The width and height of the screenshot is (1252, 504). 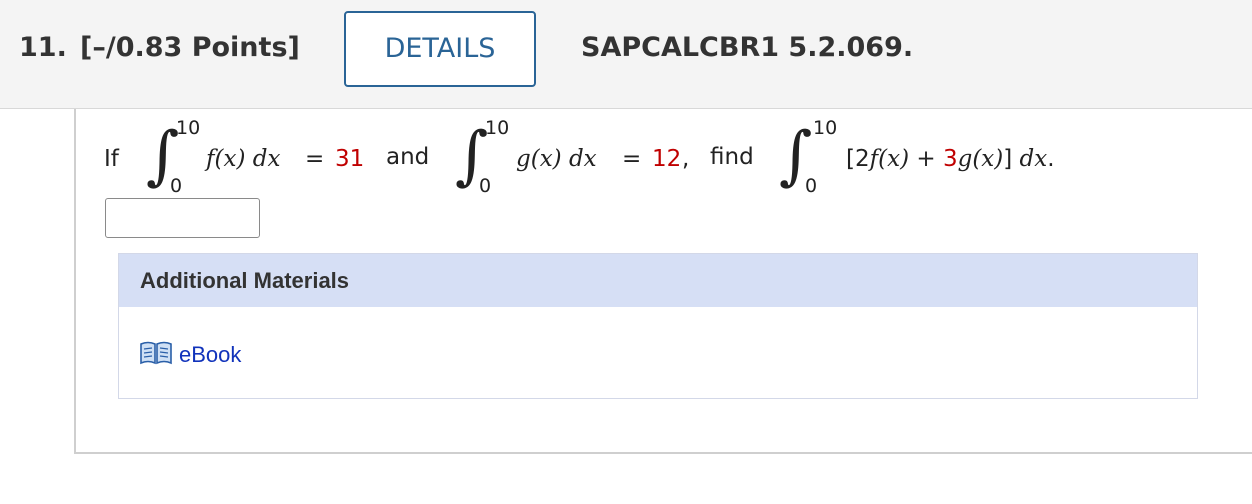 What do you see at coordinates (658, 280) in the screenshot?
I see `additional-materials-header: Additional Materials` at bounding box center [658, 280].